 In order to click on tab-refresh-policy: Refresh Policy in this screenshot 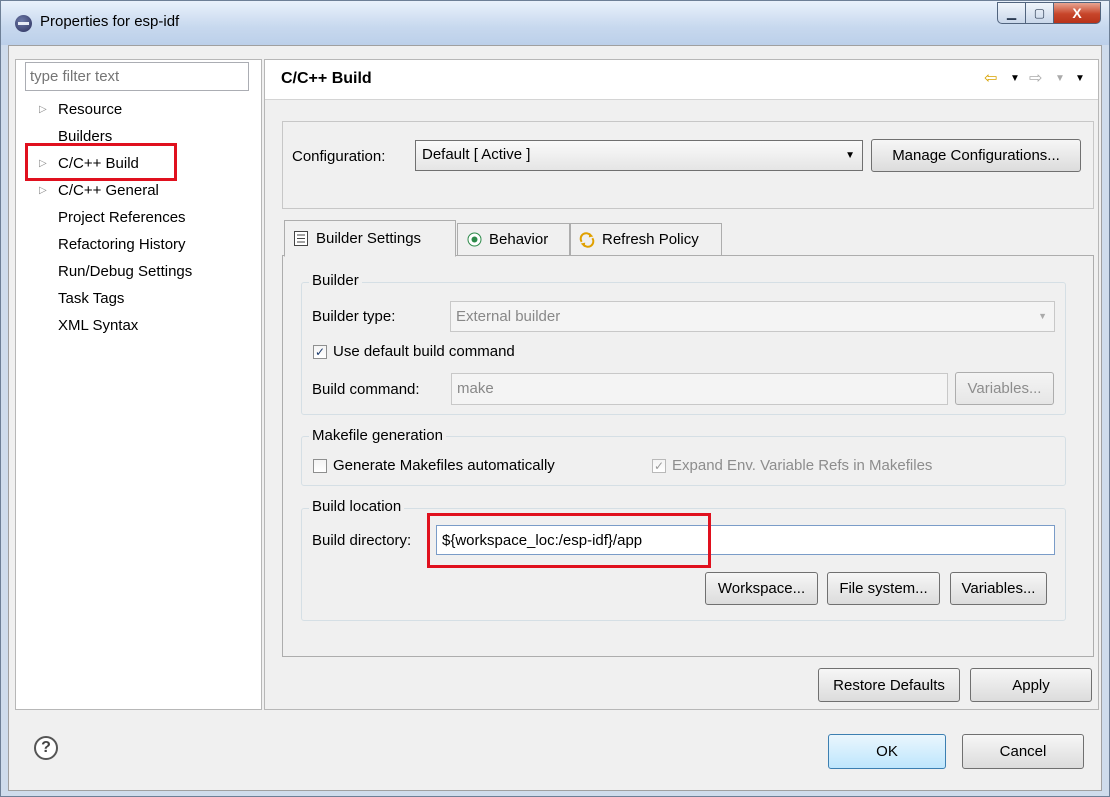, I will do `click(646, 239)`.